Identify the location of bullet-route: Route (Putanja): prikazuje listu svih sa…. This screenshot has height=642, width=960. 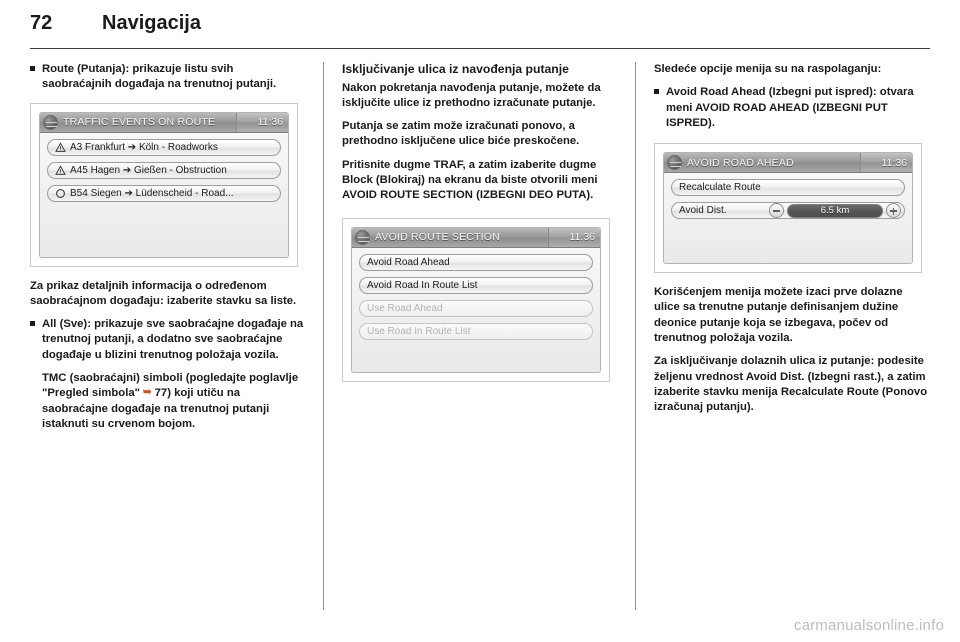
(168, 77).